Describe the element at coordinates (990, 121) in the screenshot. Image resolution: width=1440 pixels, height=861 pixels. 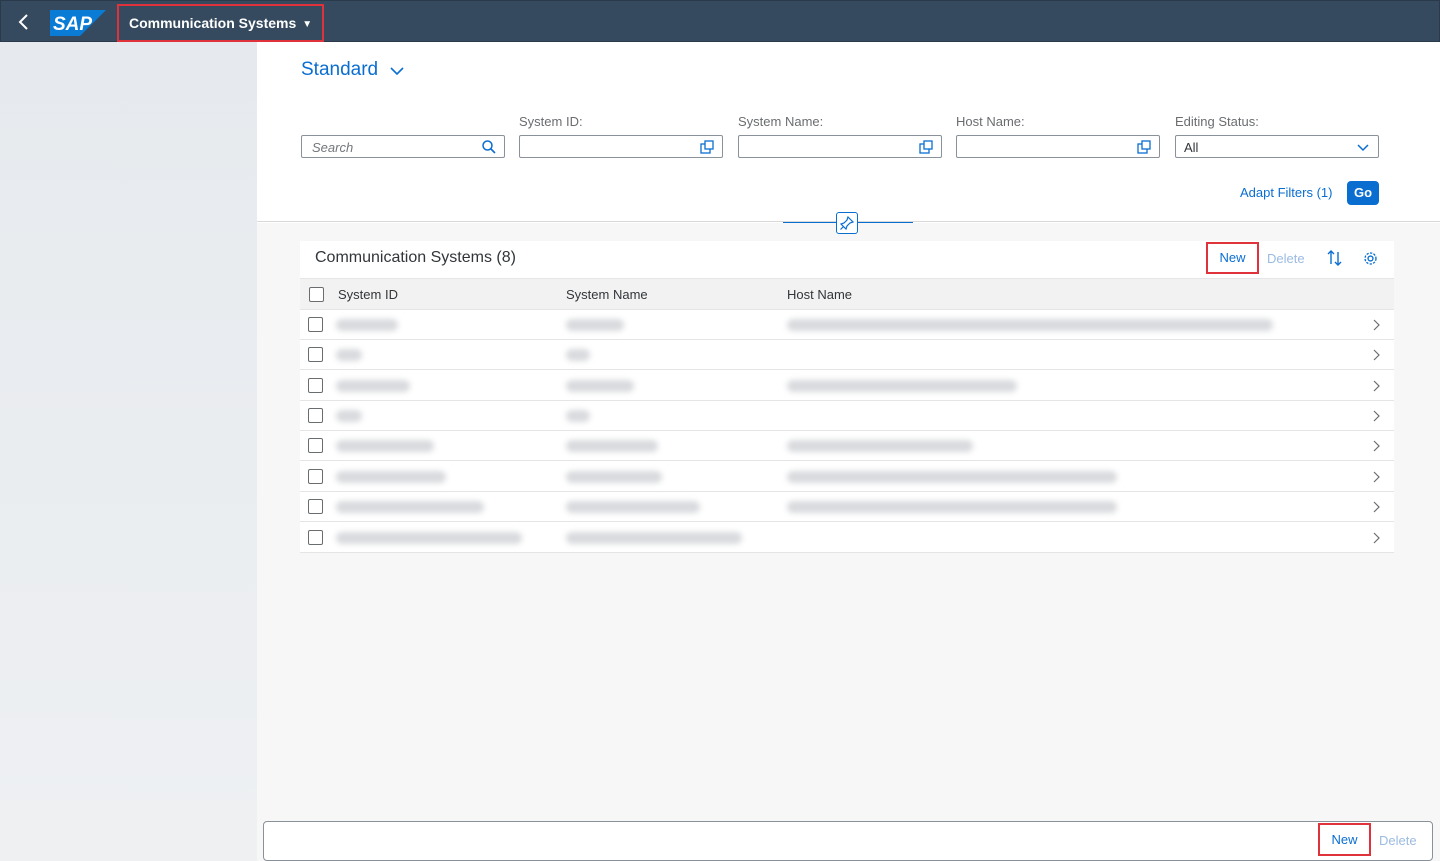
I see `host-name-label: Host Name:` at that location.